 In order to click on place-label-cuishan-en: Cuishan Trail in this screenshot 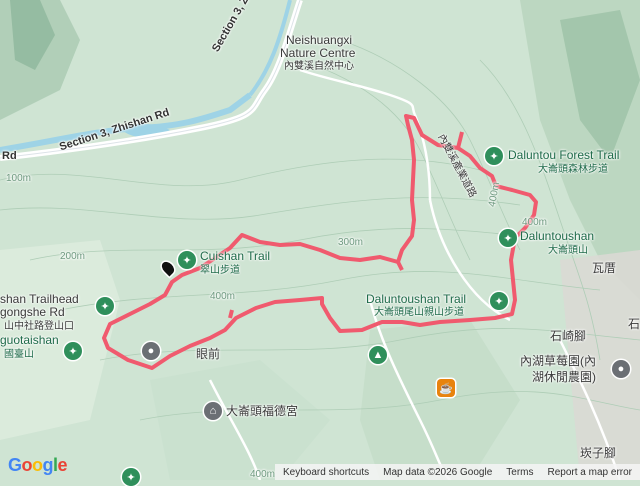, I will do `click(235, 256)`.